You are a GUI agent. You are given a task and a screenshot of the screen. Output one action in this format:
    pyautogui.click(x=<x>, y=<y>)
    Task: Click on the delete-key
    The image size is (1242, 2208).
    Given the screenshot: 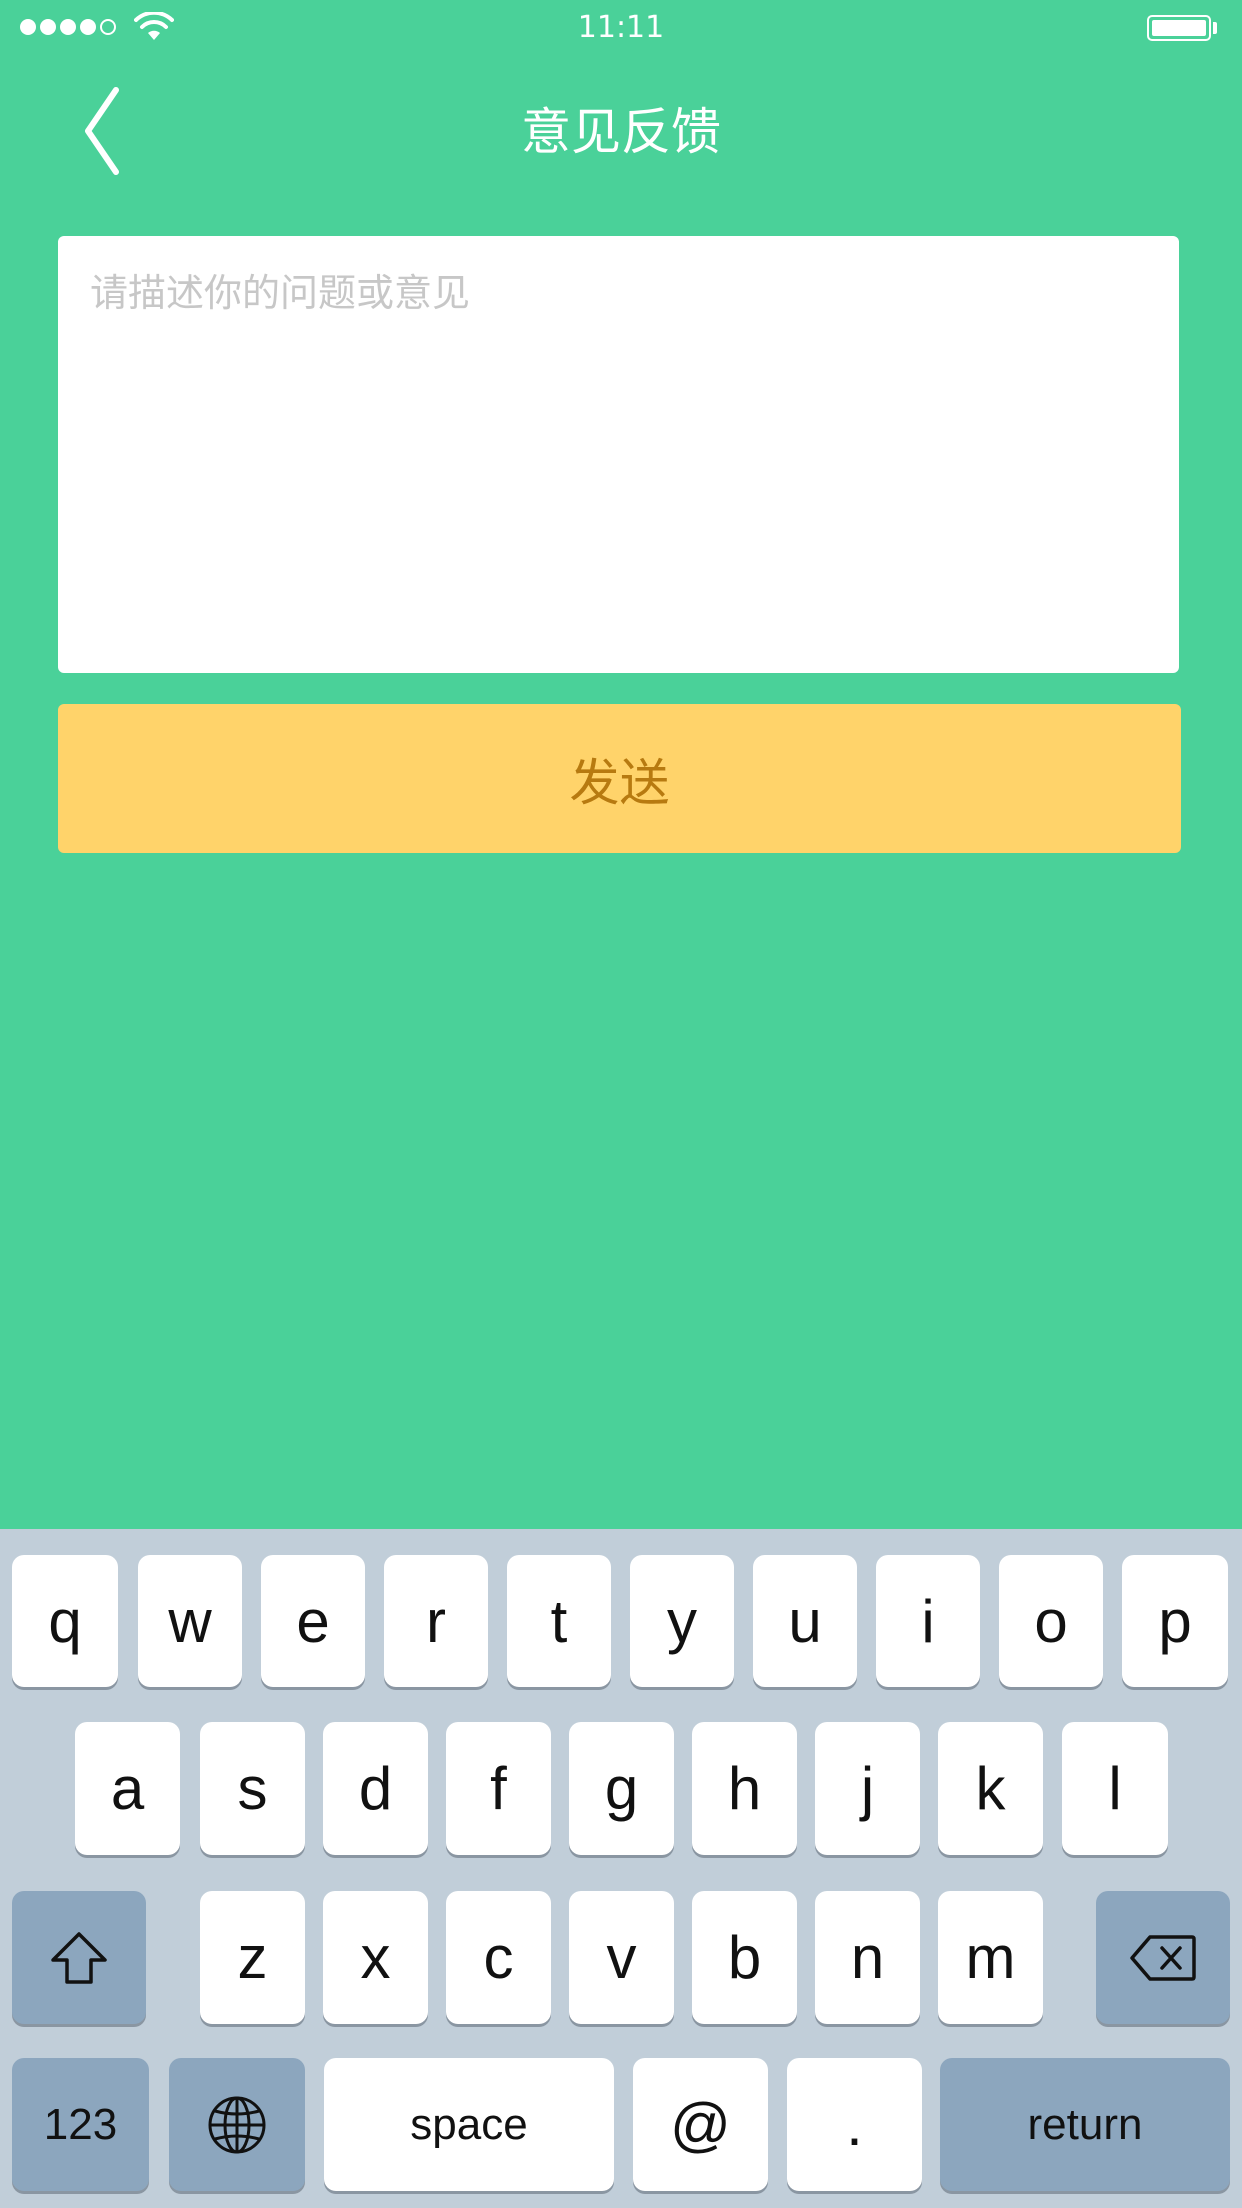 What is the action you would take?
    pyautogui.click(x=1163, y=1957)
    